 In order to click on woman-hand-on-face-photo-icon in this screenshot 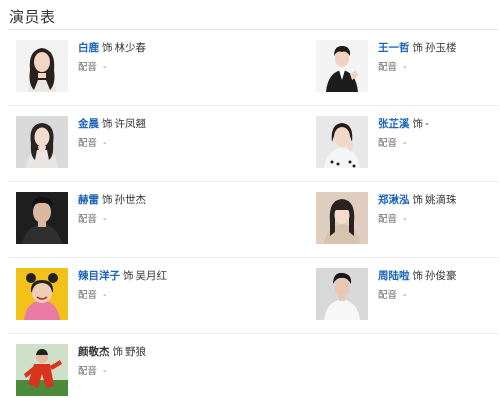, I will do `click(342, 142)`.